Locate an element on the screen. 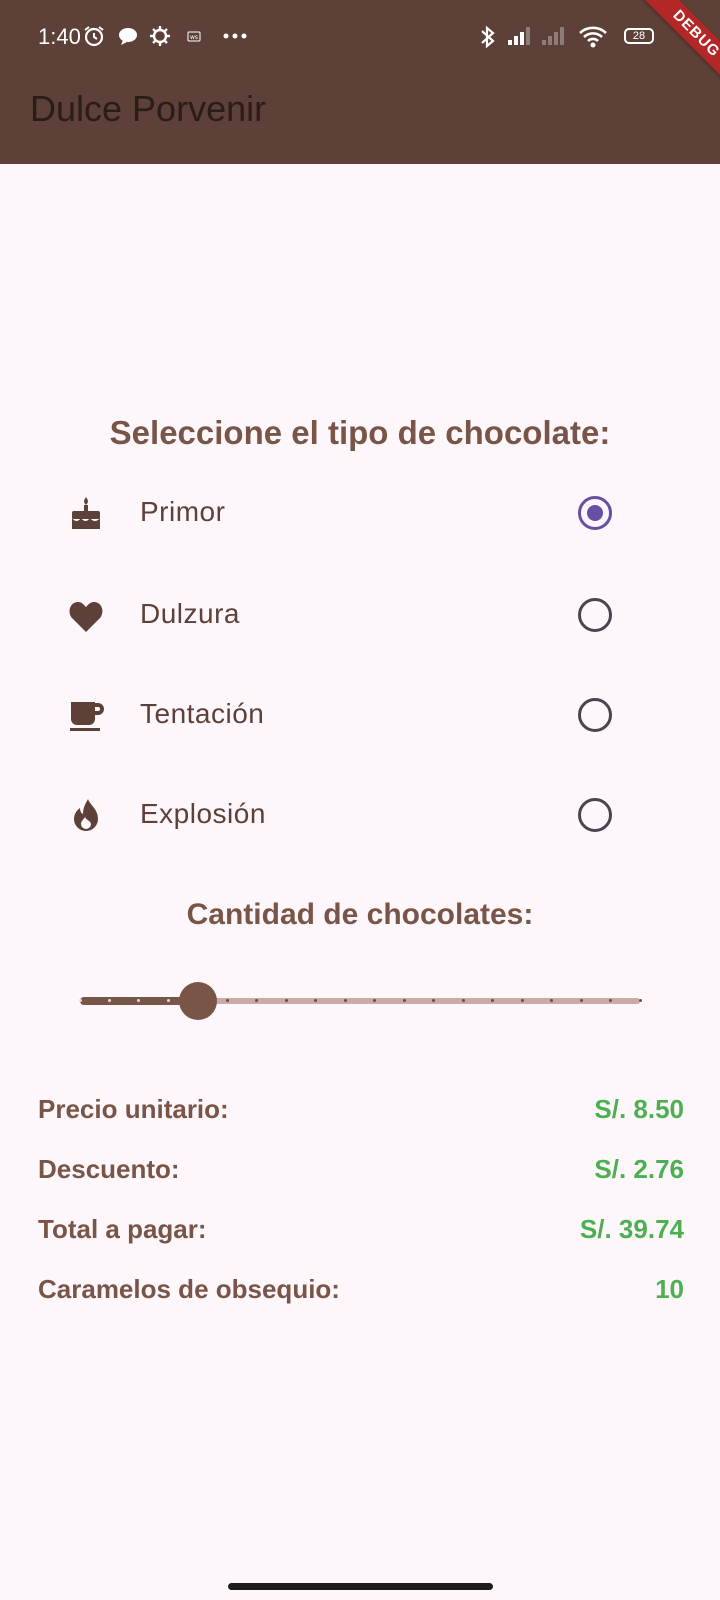 Image resolution: width=720 pixels, height=1600 pixels. svg-text: ws is located at coordinates (194, 37).